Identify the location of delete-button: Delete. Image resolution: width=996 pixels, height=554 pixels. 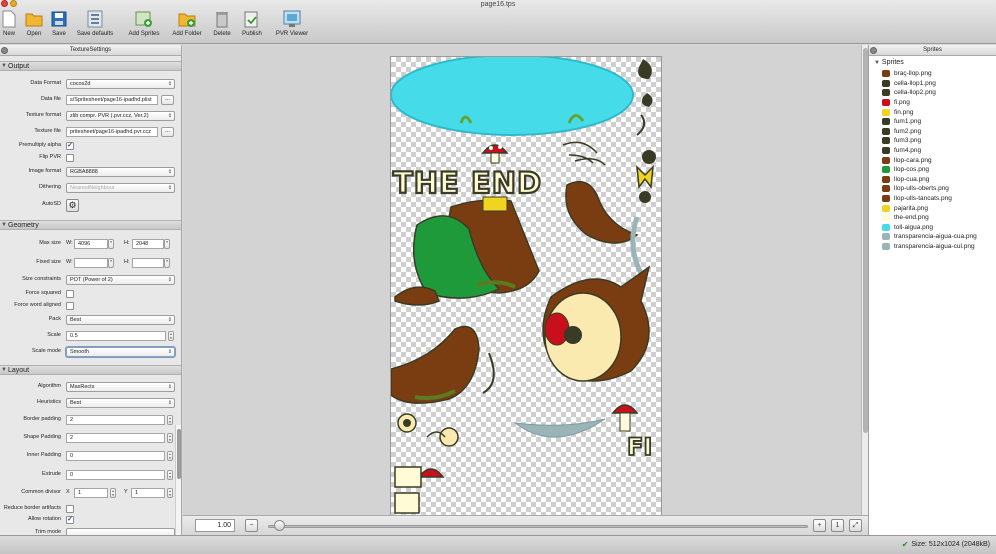
(222, 25).